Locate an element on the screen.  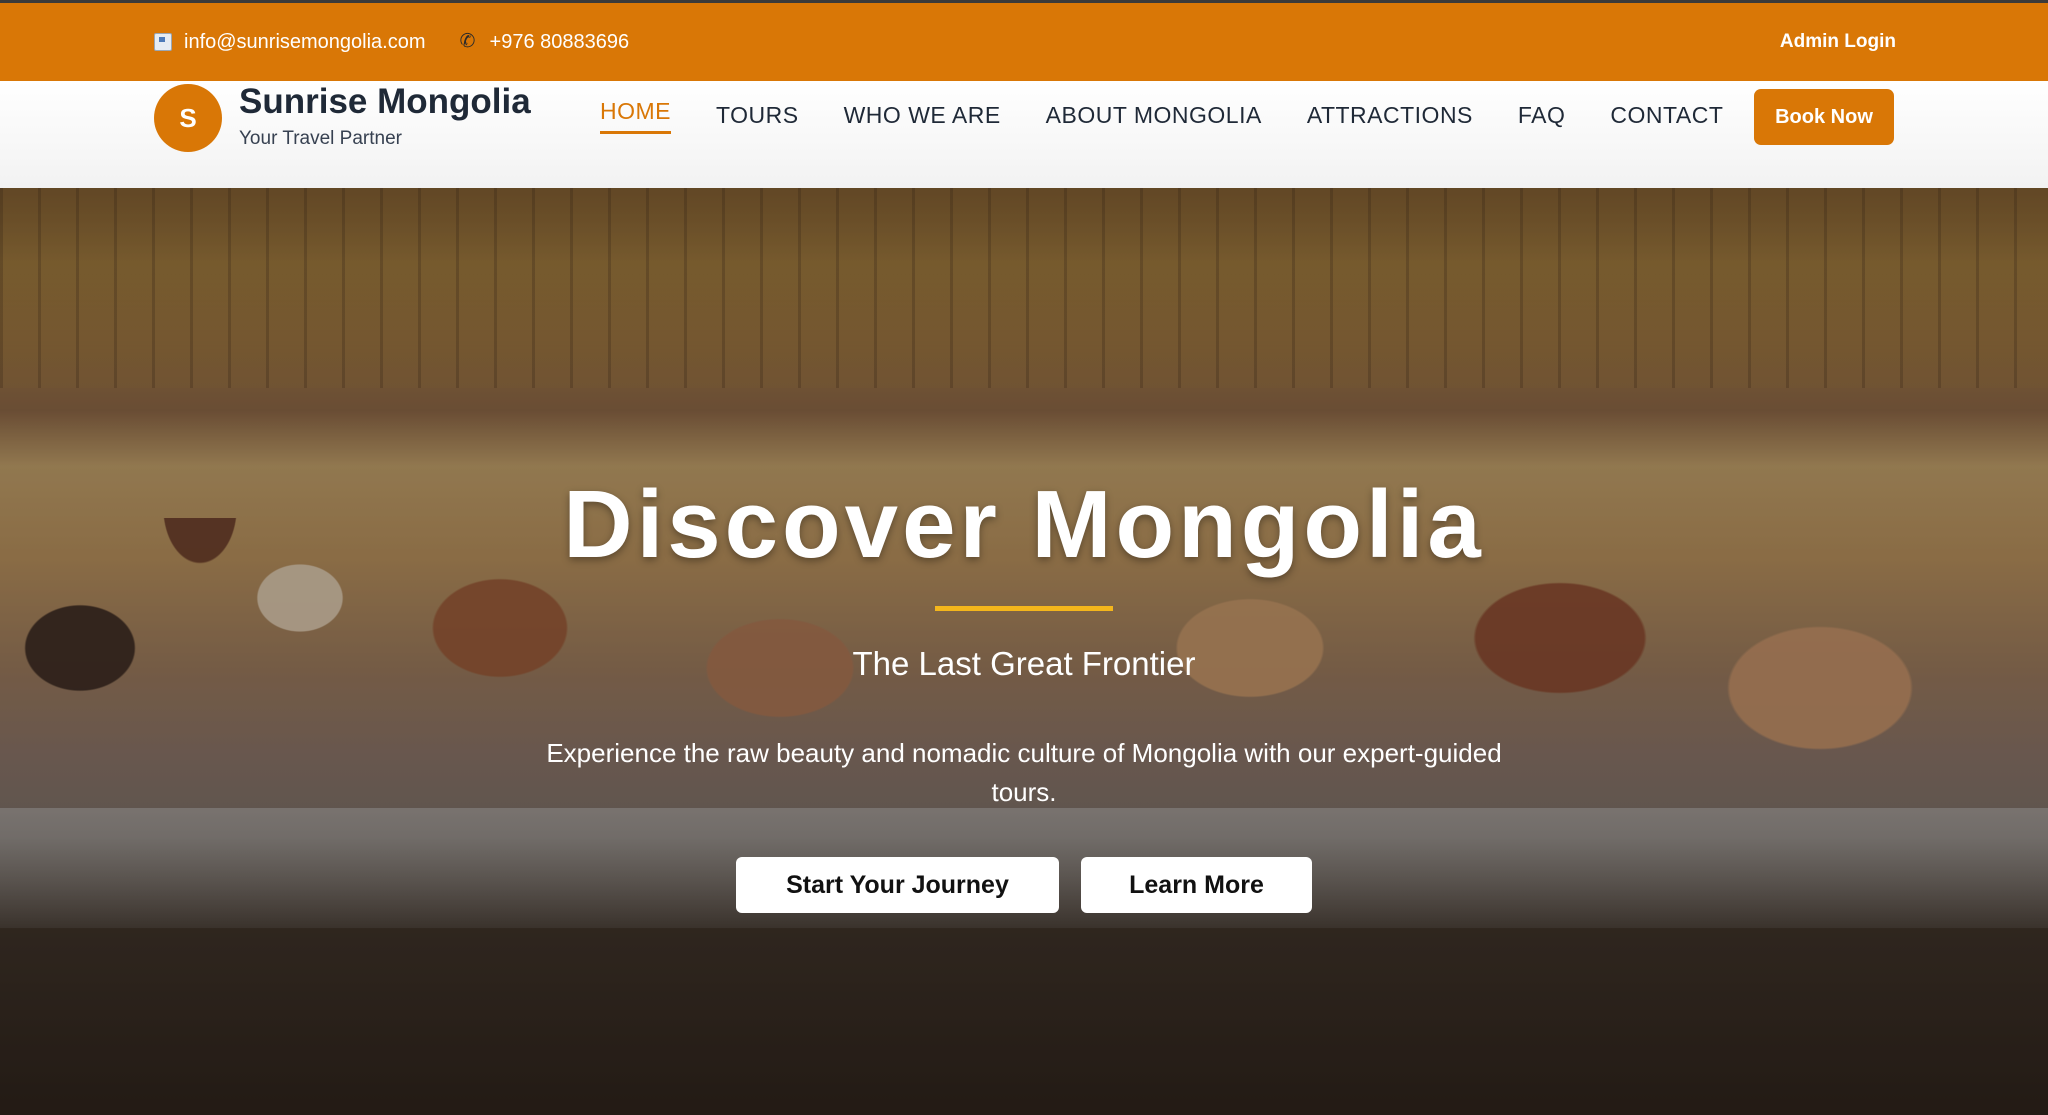
nav-home: HOME is located at coordinates (635, 116).